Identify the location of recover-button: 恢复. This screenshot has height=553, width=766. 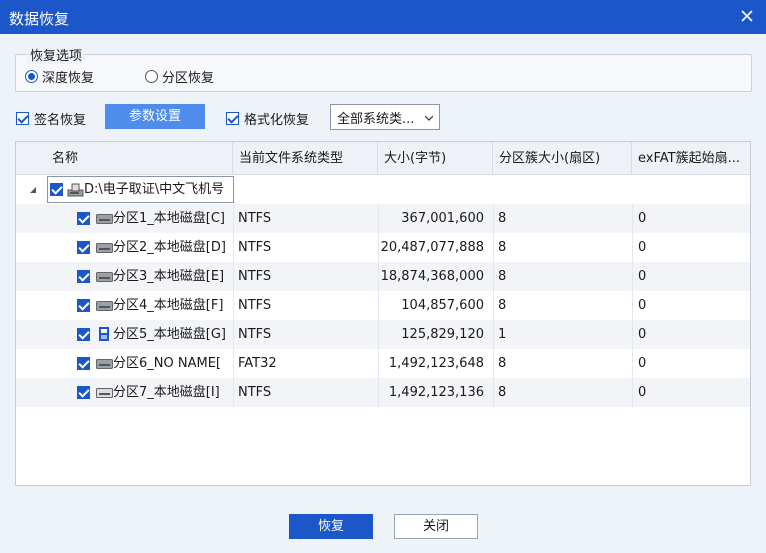
(331, 526).